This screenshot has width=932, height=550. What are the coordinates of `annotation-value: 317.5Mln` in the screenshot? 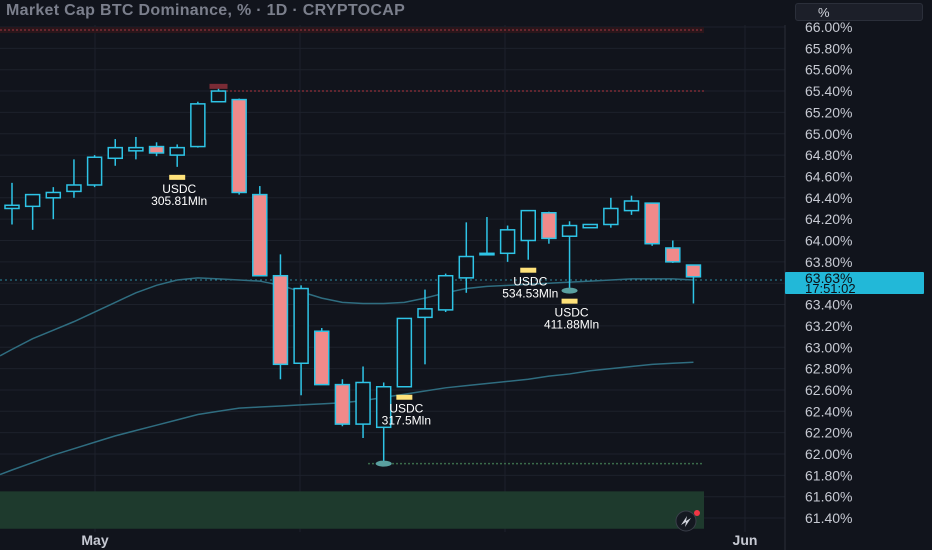 It's located at (406, 421).